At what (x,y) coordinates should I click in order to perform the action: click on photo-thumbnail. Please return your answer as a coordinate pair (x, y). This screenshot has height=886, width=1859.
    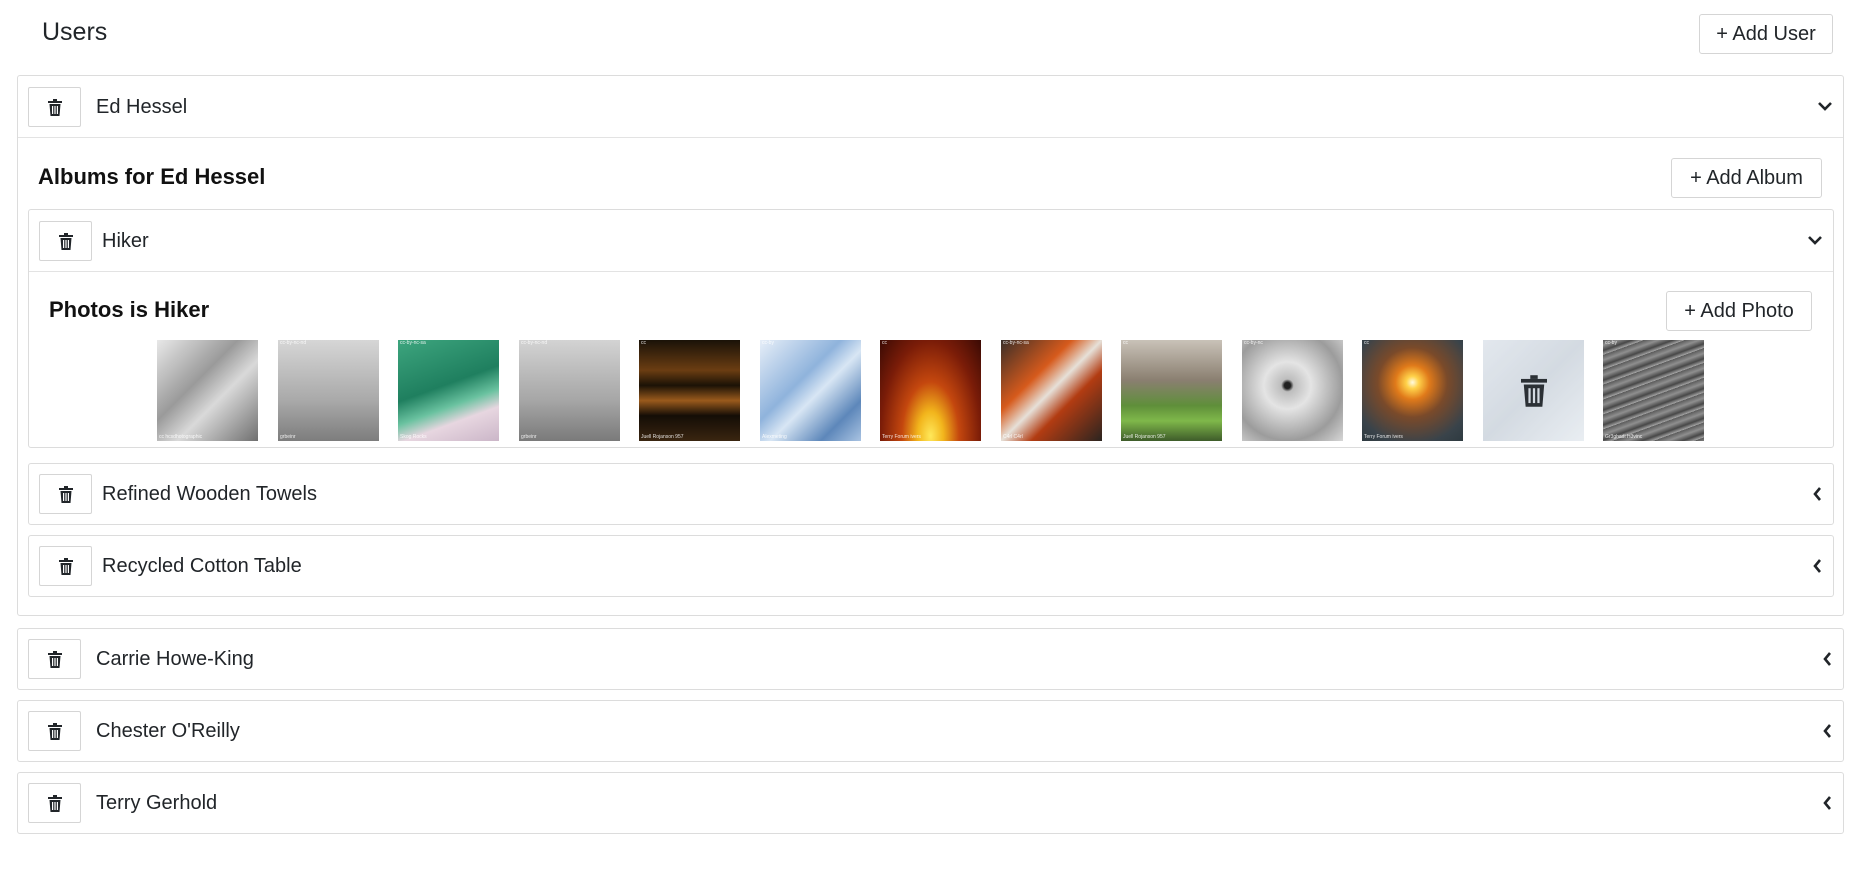
    Looking at the image, I should click on (1533, 390).